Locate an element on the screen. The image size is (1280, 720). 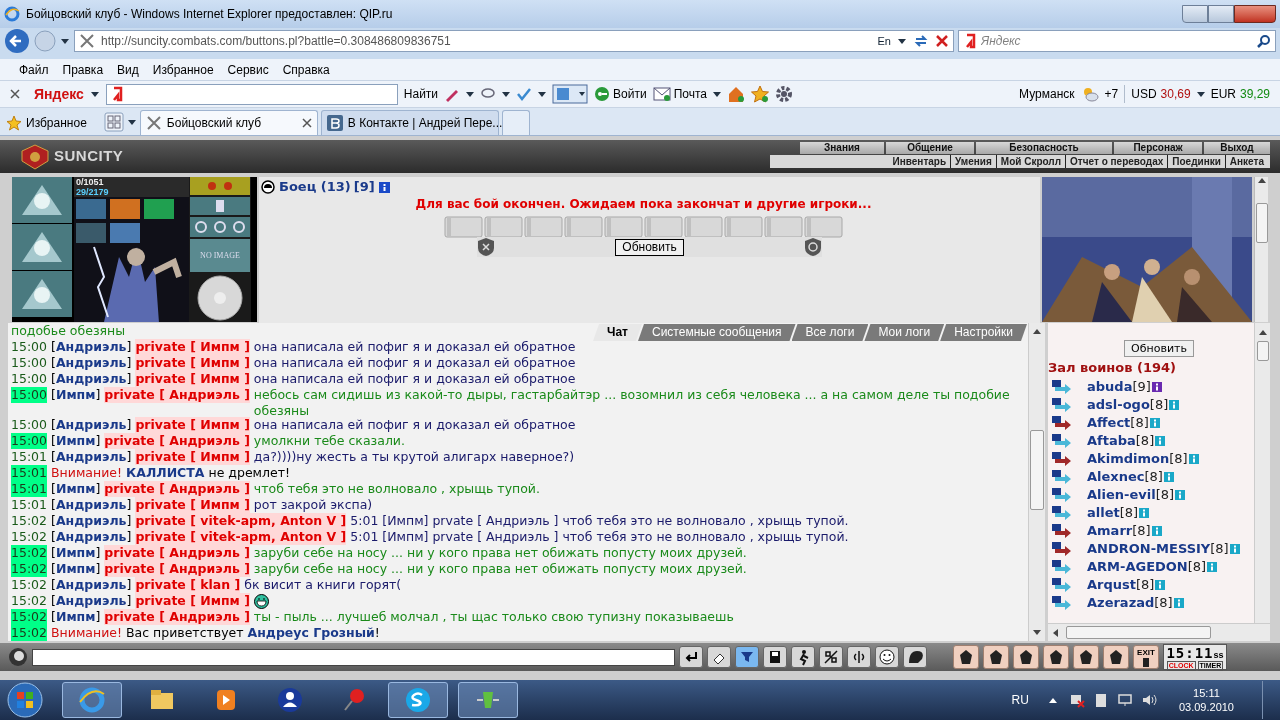
private-recipient: private [ klan ] is located at coordinates (188, 585).